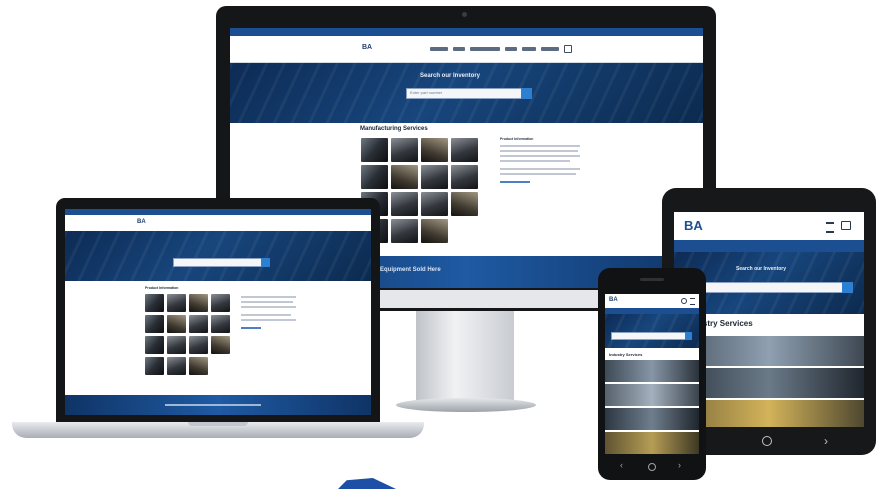 This screenshot has height=489, width=888. Describe the element at coordinates (265, 262) in the screenshot. I see `laptop-search-button` at that location.